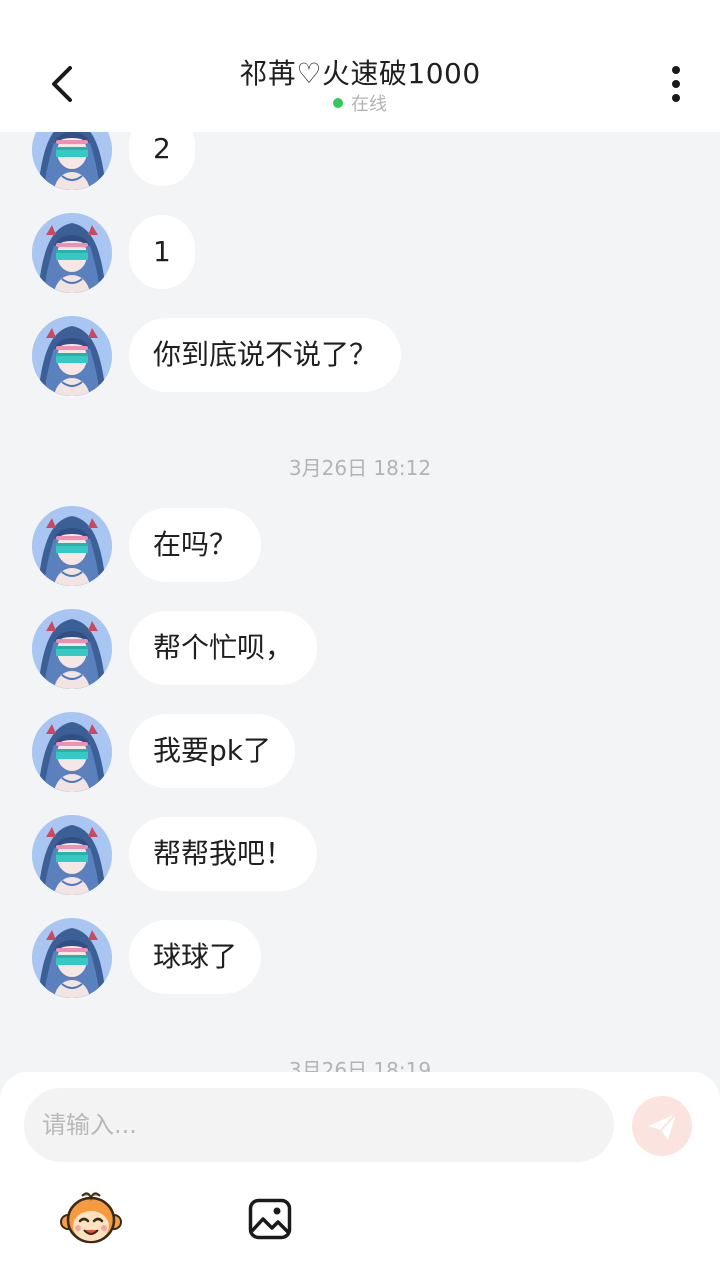 The image size is (720, 1280). Describe the element at coordinates (212, 751) in the screenshot. I see `message-bubble: 我要pk了` at that location.